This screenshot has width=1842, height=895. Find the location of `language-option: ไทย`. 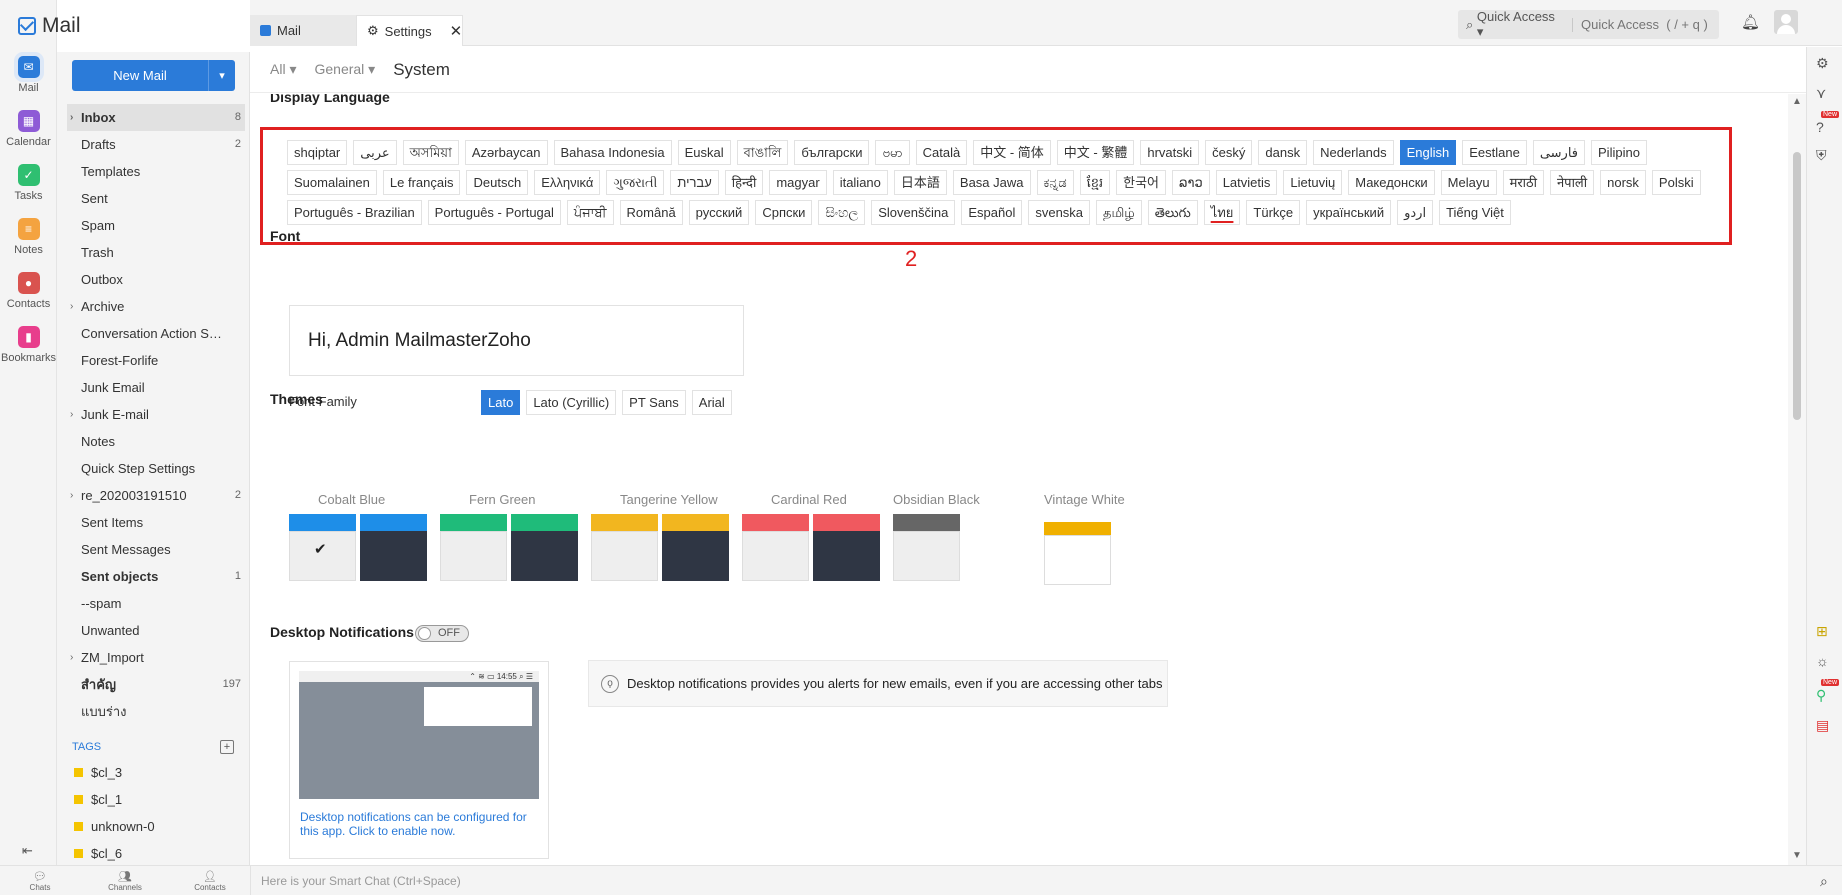

language-option: ไทย is located at coordinates (1222, 212).